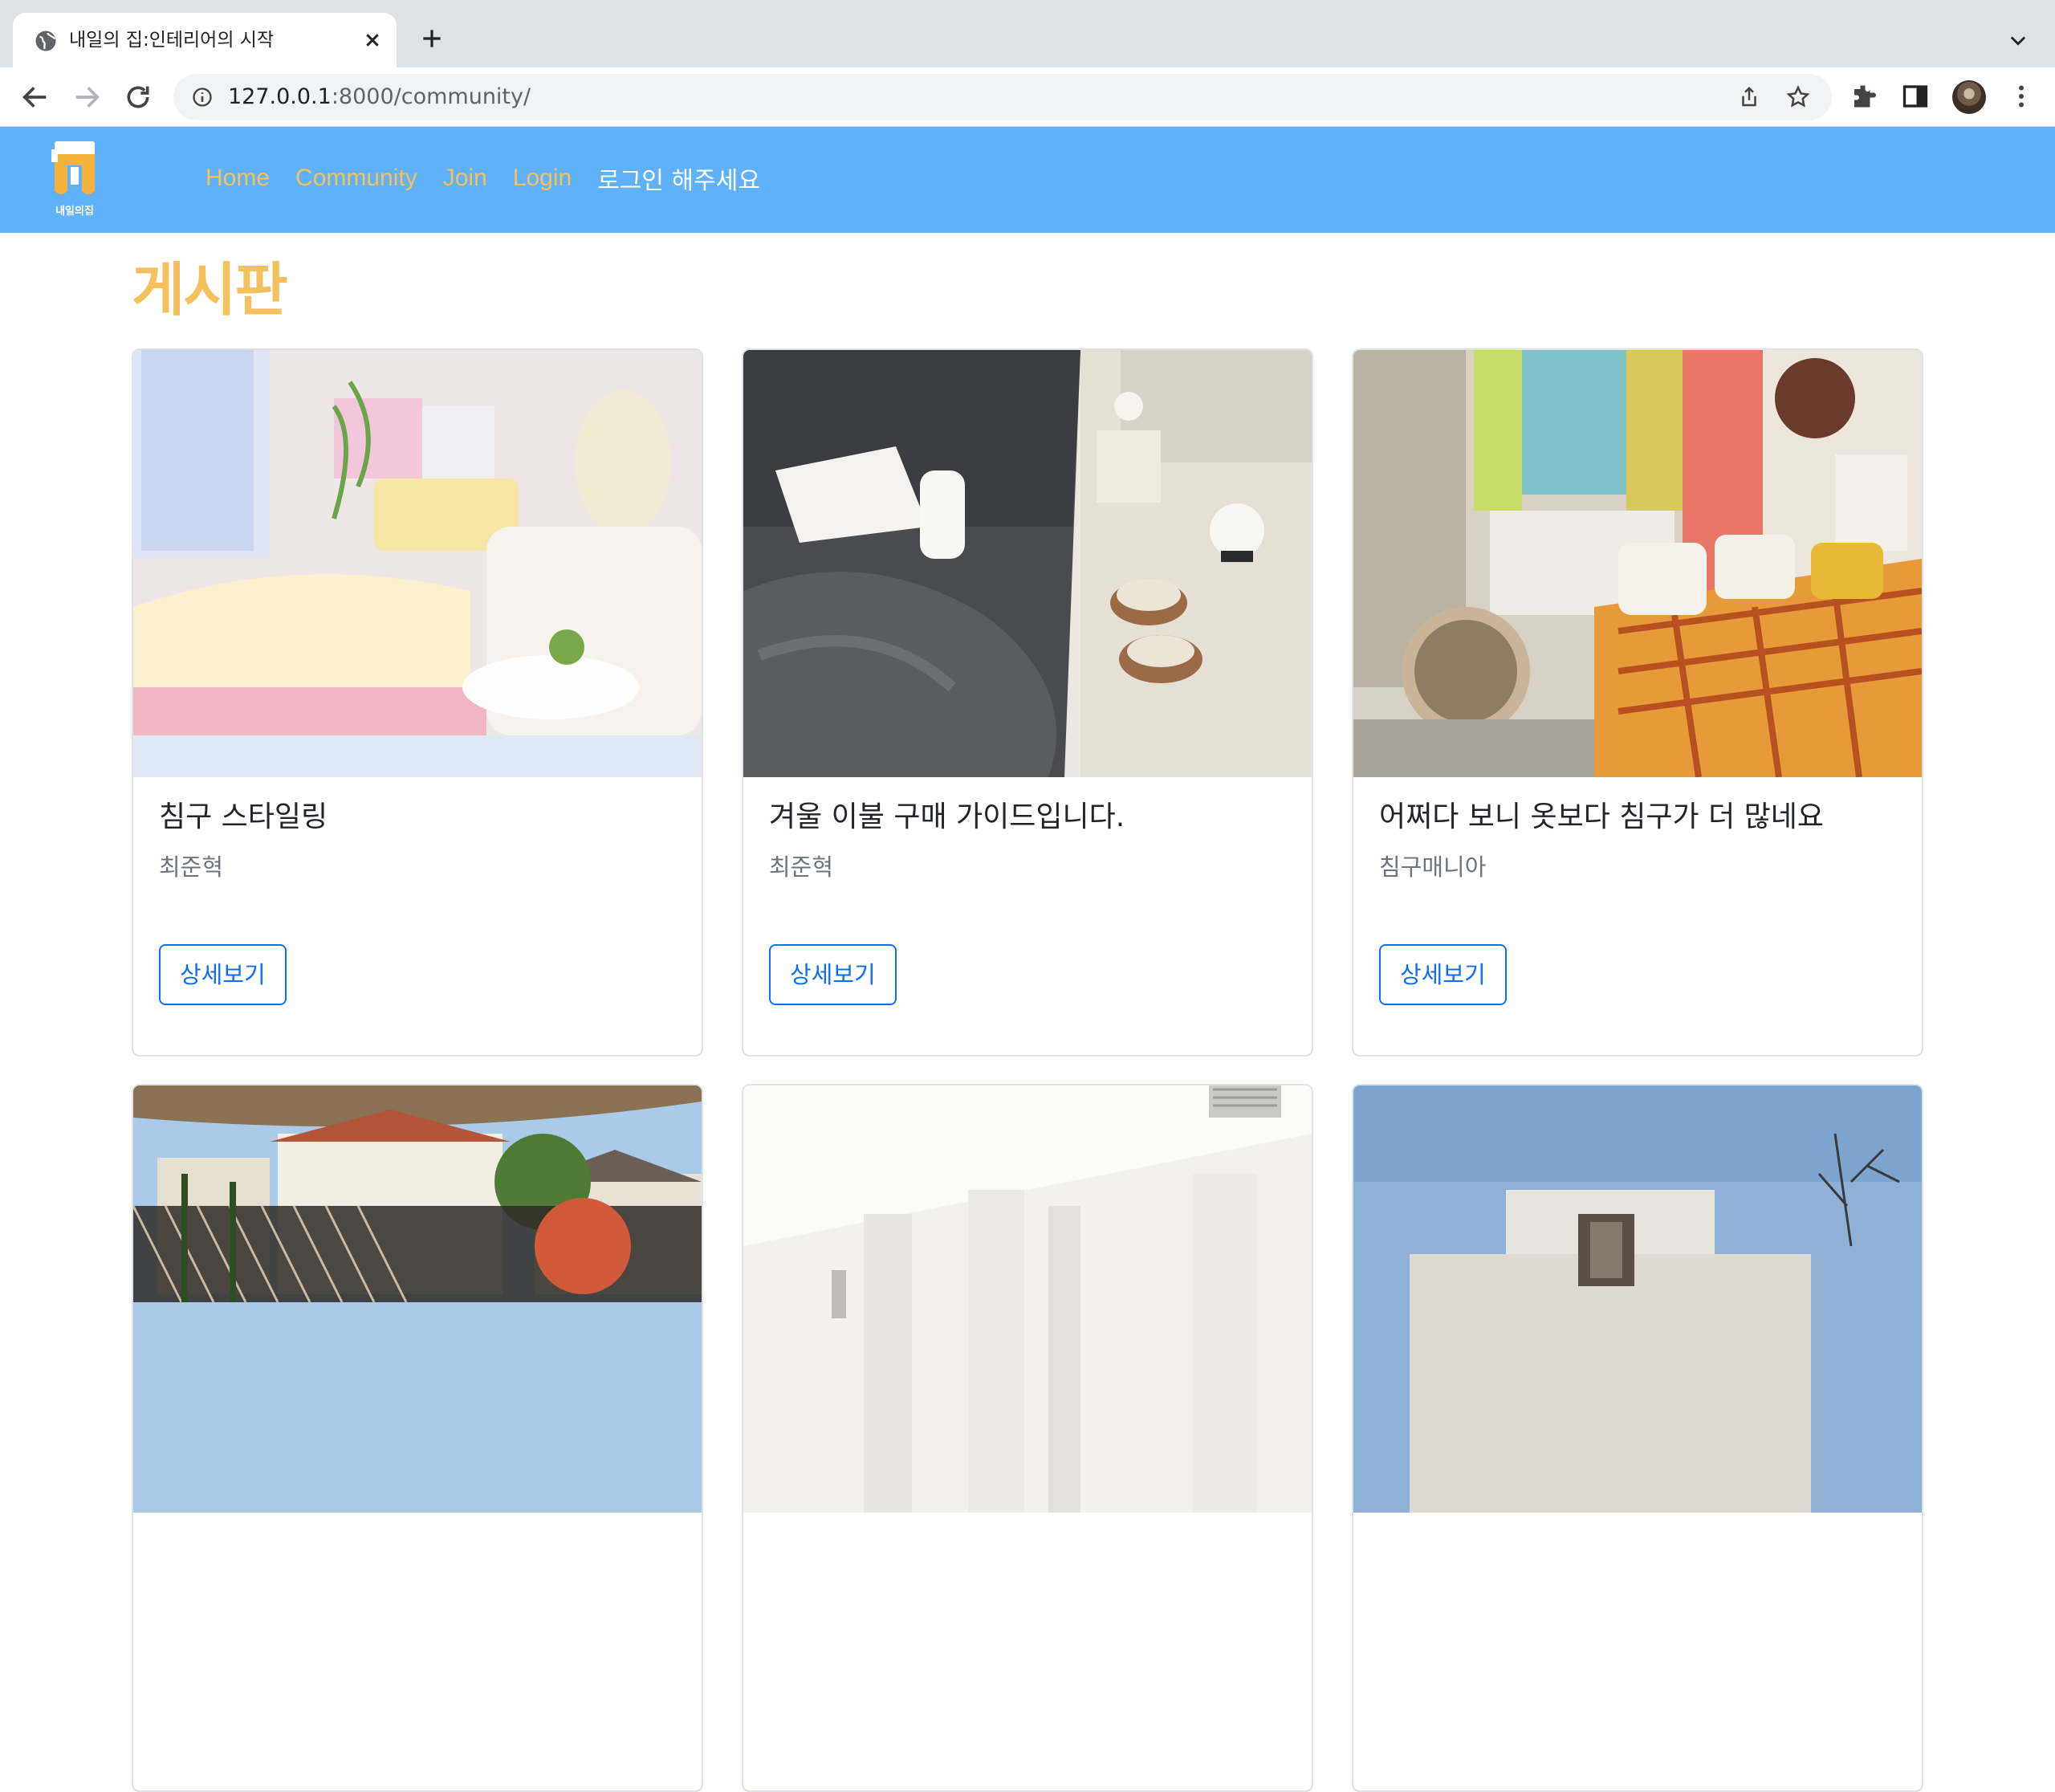 This screenshot has height=1792, width=2055. Describe the element at coordinates (1798, 97) in the screenshot. I see `star-icon` at that location.